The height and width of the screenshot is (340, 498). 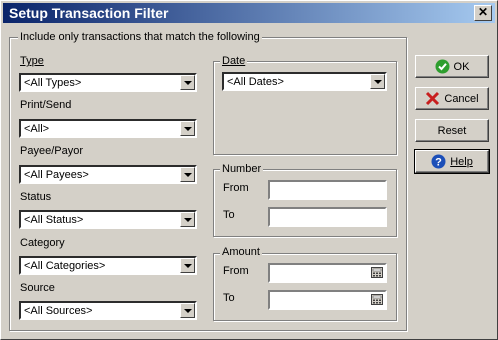 I want to click on source-combo: <All Sources>, so click(x=108, y=310).